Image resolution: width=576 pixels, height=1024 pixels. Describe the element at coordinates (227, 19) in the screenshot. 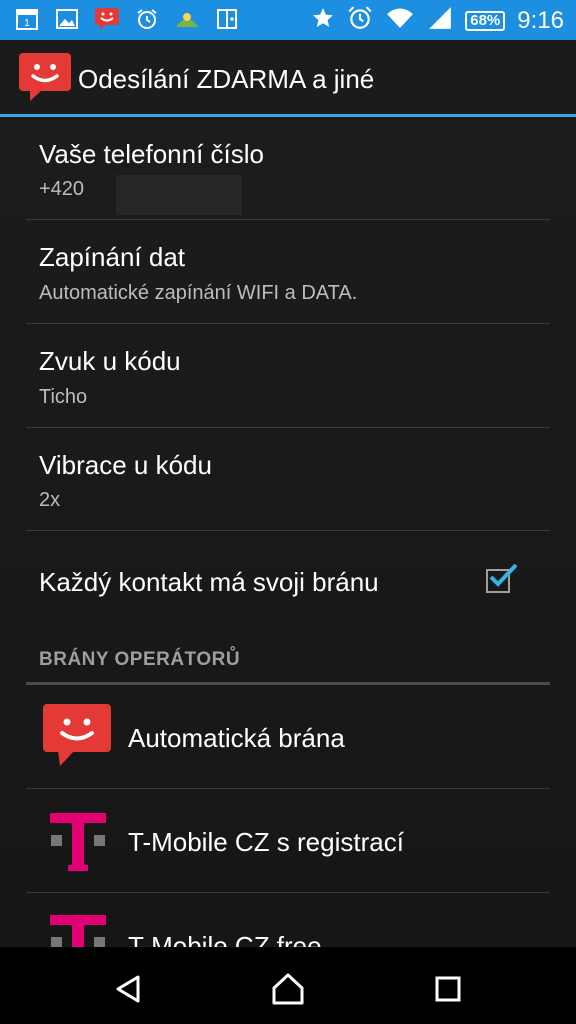

I see `book-icon` at that location.